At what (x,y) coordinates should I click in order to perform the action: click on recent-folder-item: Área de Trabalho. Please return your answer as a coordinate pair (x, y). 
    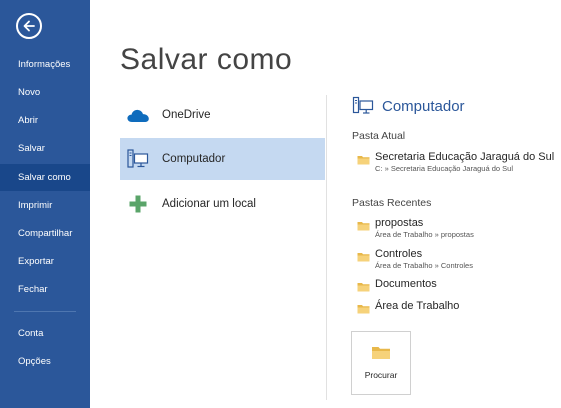
    Looking at the image, I should click on (408, 307).